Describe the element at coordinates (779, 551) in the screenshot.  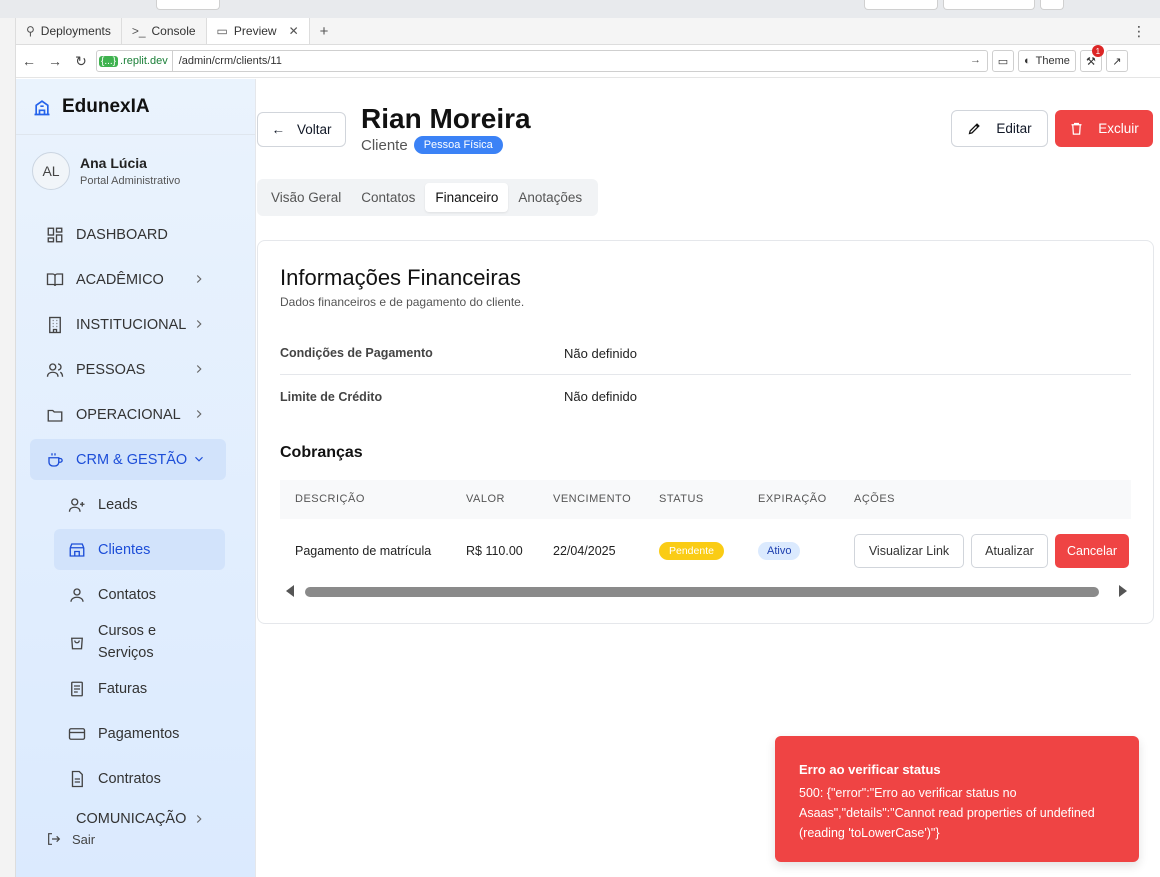
I see `expiration-badge: Ativo` at that location.